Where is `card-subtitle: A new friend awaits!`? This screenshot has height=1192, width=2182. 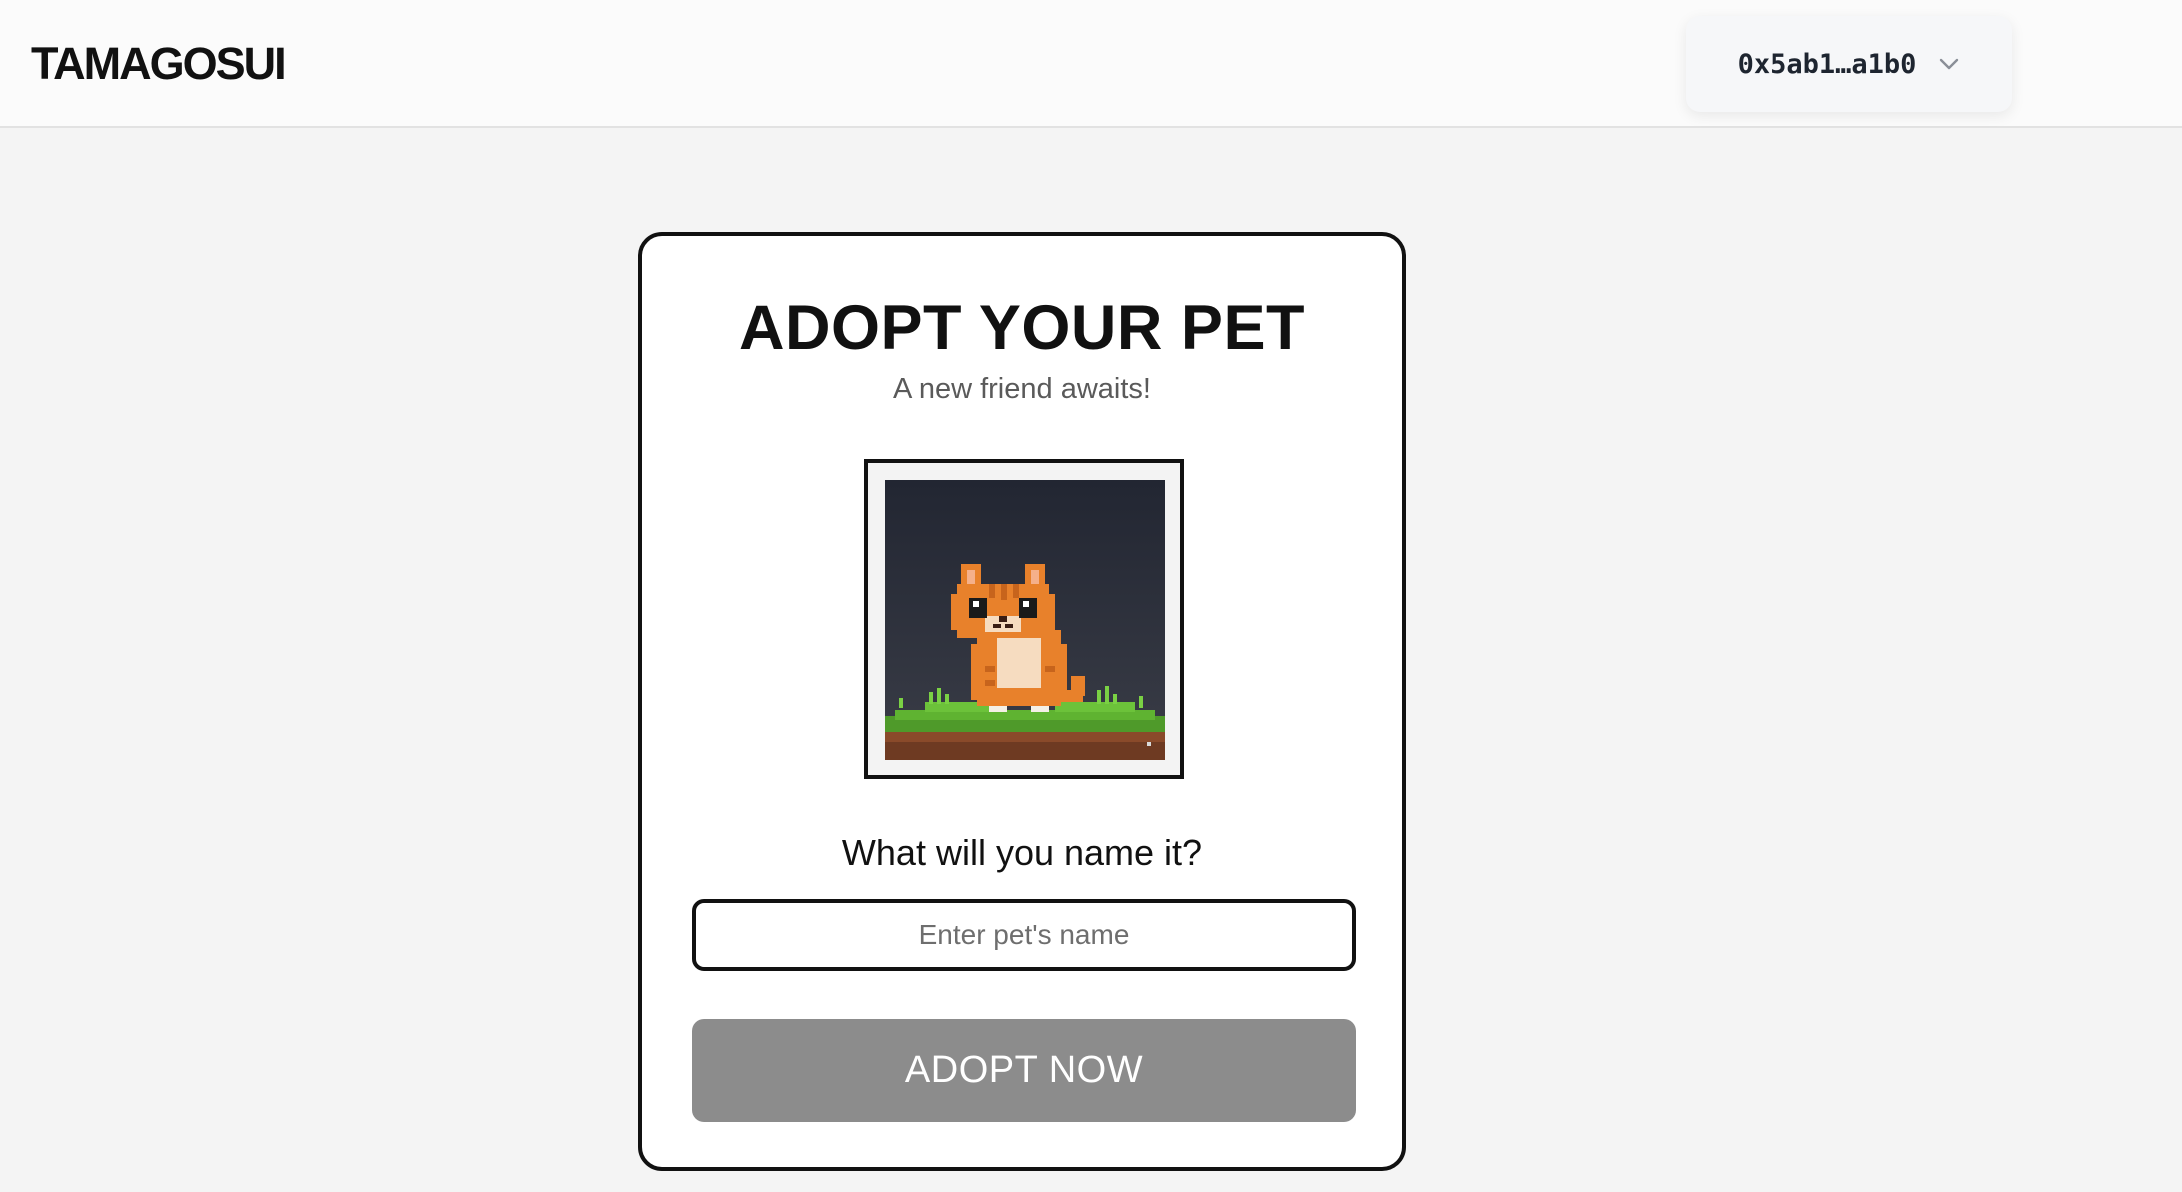
card-subtitle: A new friend awaits! is located at coordinates (1022, 389).